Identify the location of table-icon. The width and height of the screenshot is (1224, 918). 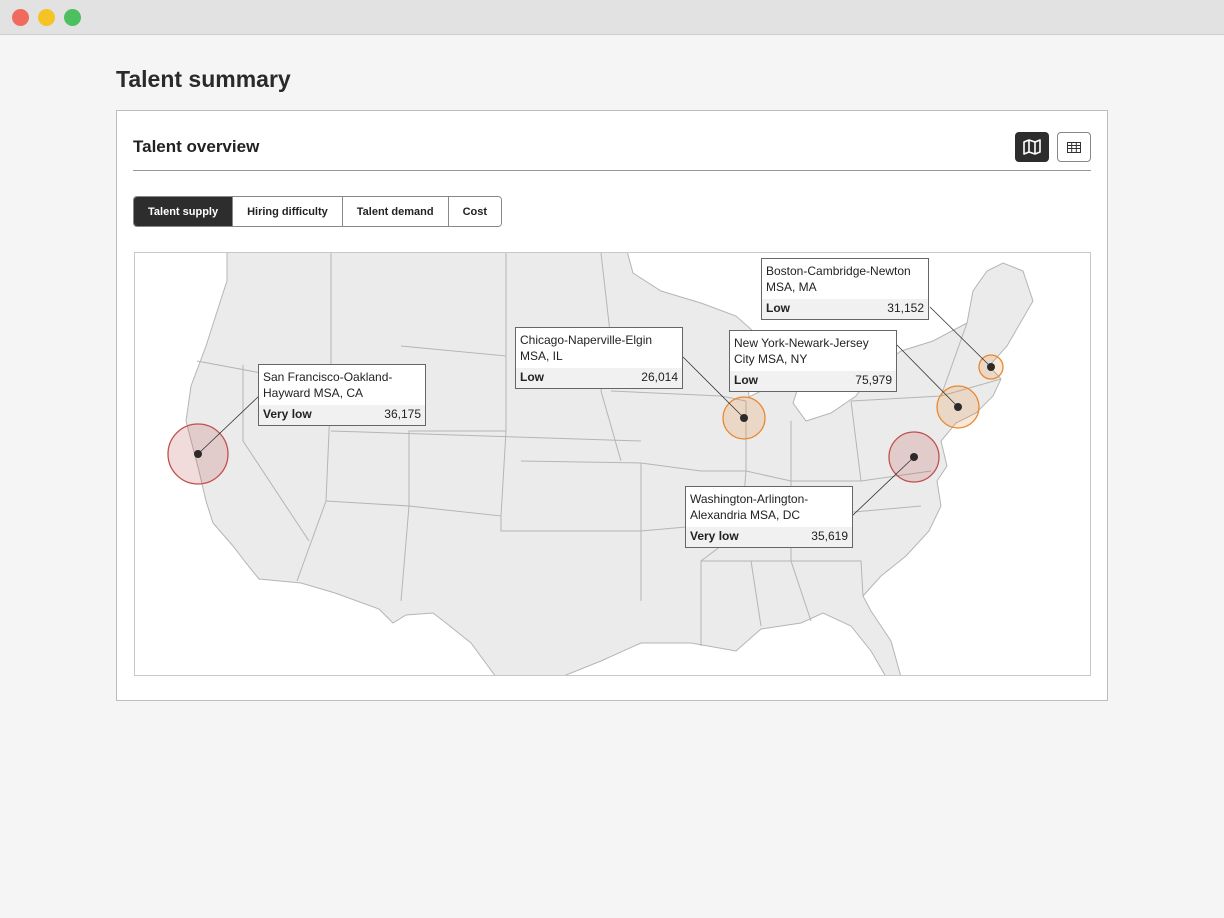
(1074, 147).